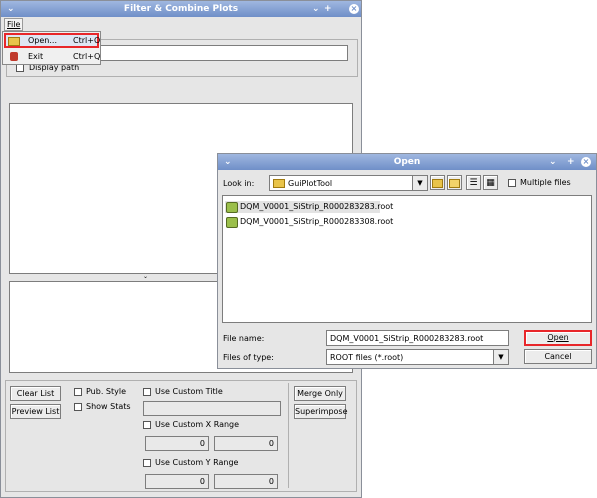  I want to click on pub-style-checkbox, so click(78, 392).